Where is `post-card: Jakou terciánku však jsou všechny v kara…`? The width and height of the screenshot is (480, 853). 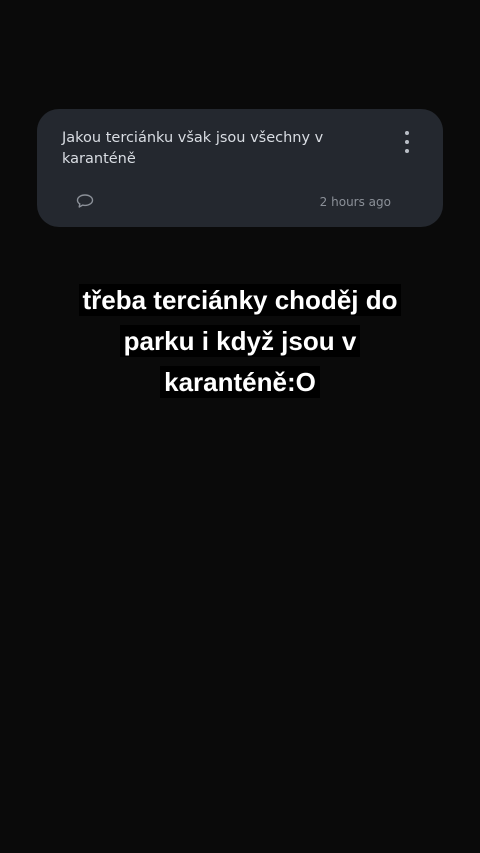
post-card: Jakou terciánku však jsou všechny v kara… is located at coordinates (240, 168).